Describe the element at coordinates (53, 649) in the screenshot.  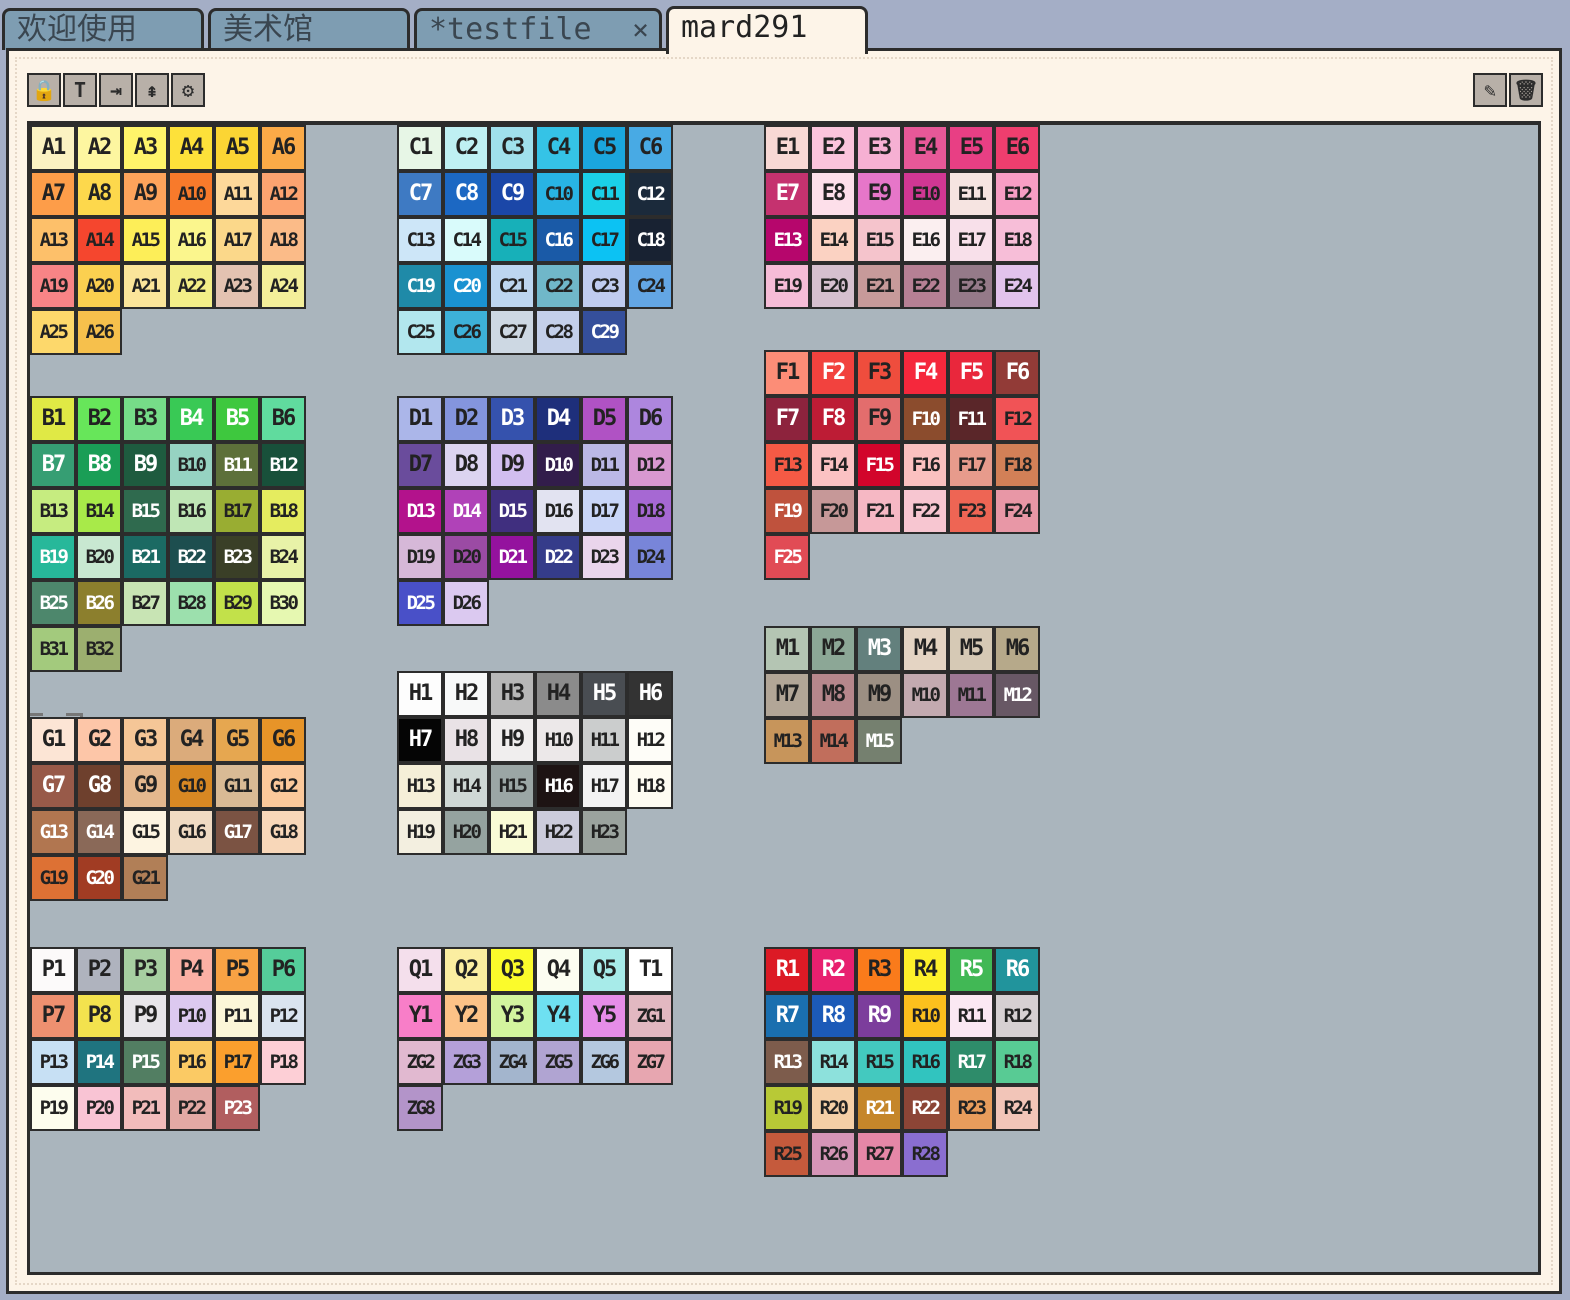
I see `palette-swatch: B31` at that location.